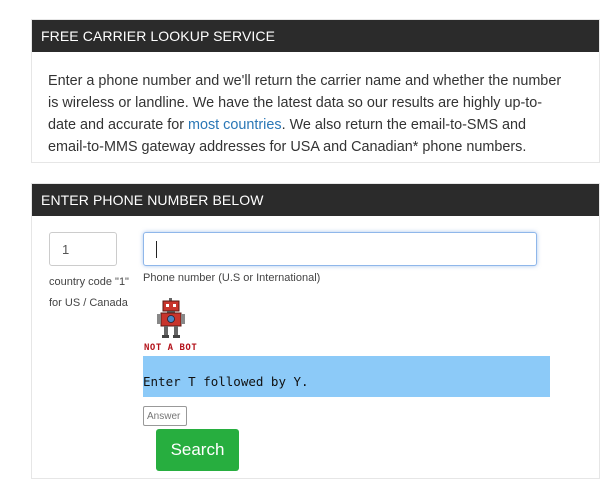 The width and height of the screenshot is (600, 494). What do you see at coordinates (165, 416) in the screenshot?
I see `captcha-answer-input` at bounding box center [165, 416].